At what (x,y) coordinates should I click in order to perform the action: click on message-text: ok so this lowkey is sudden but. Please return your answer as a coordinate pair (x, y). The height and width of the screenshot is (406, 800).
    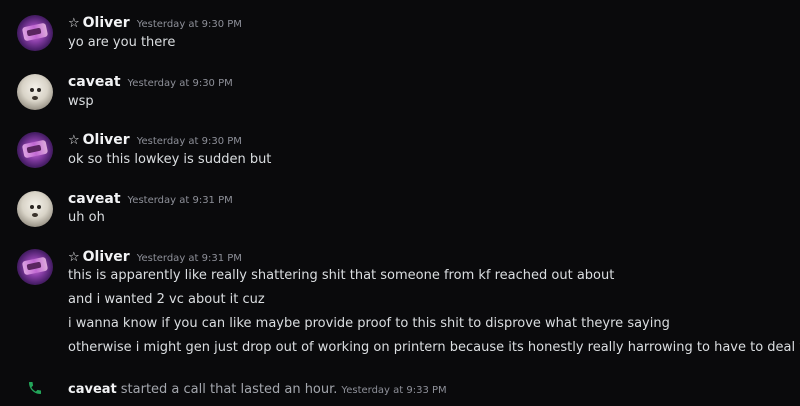
    Looking at the image, I should click on (170, 159).